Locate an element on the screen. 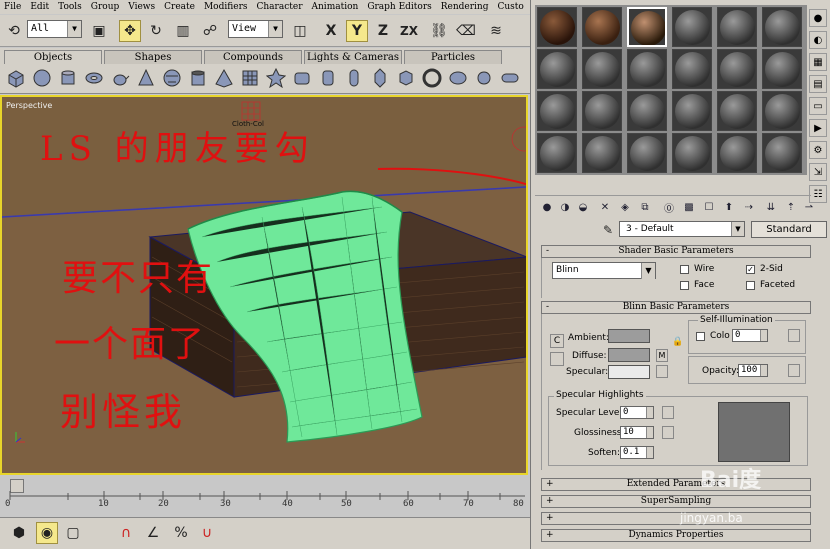 Image resolution: width=830 pixels, height=549 pixels. select-by-material-icon: ⇲ is located at coordinates (818, 172).